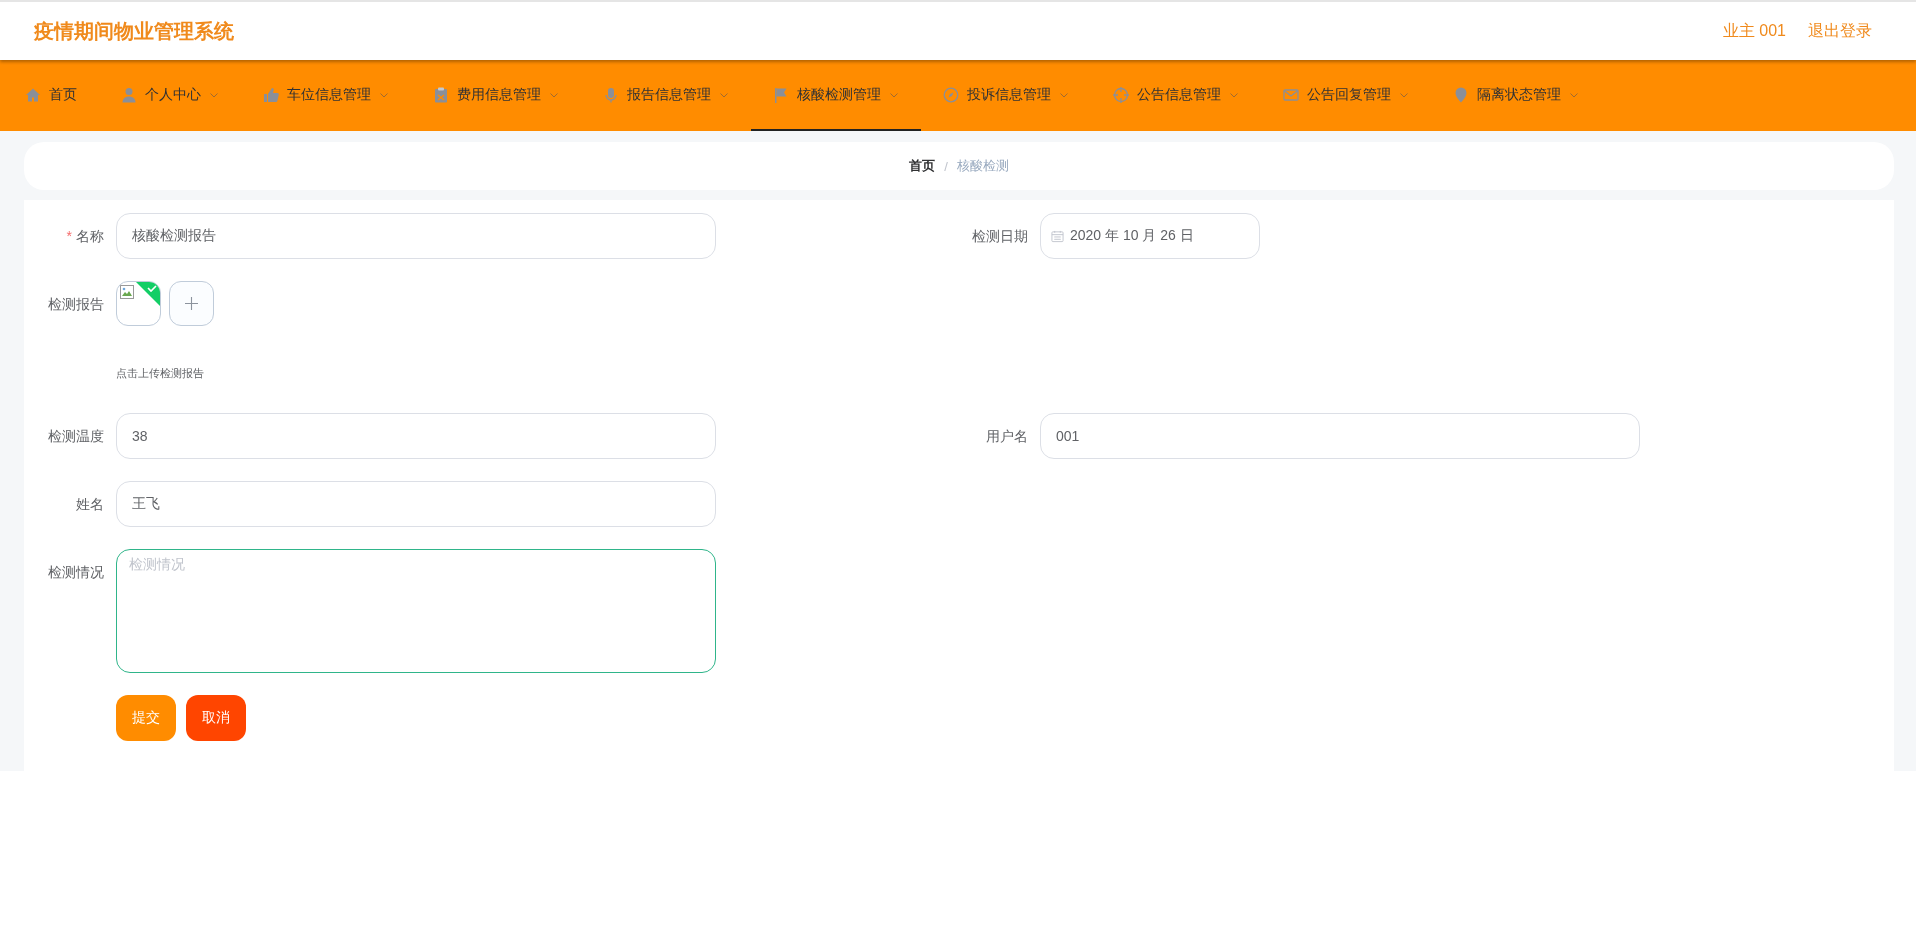 This screenshot has width=1916, height=934. I want to click on crosshair-icon, so click(1121, 94).